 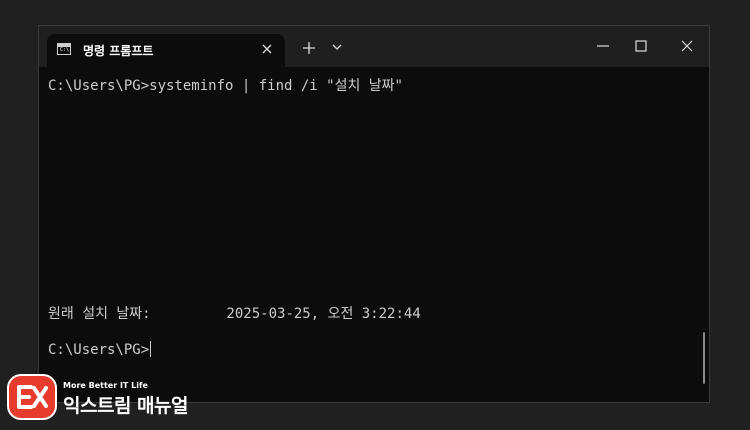 I want to click on maximize-button, so click(x=641, y=46).